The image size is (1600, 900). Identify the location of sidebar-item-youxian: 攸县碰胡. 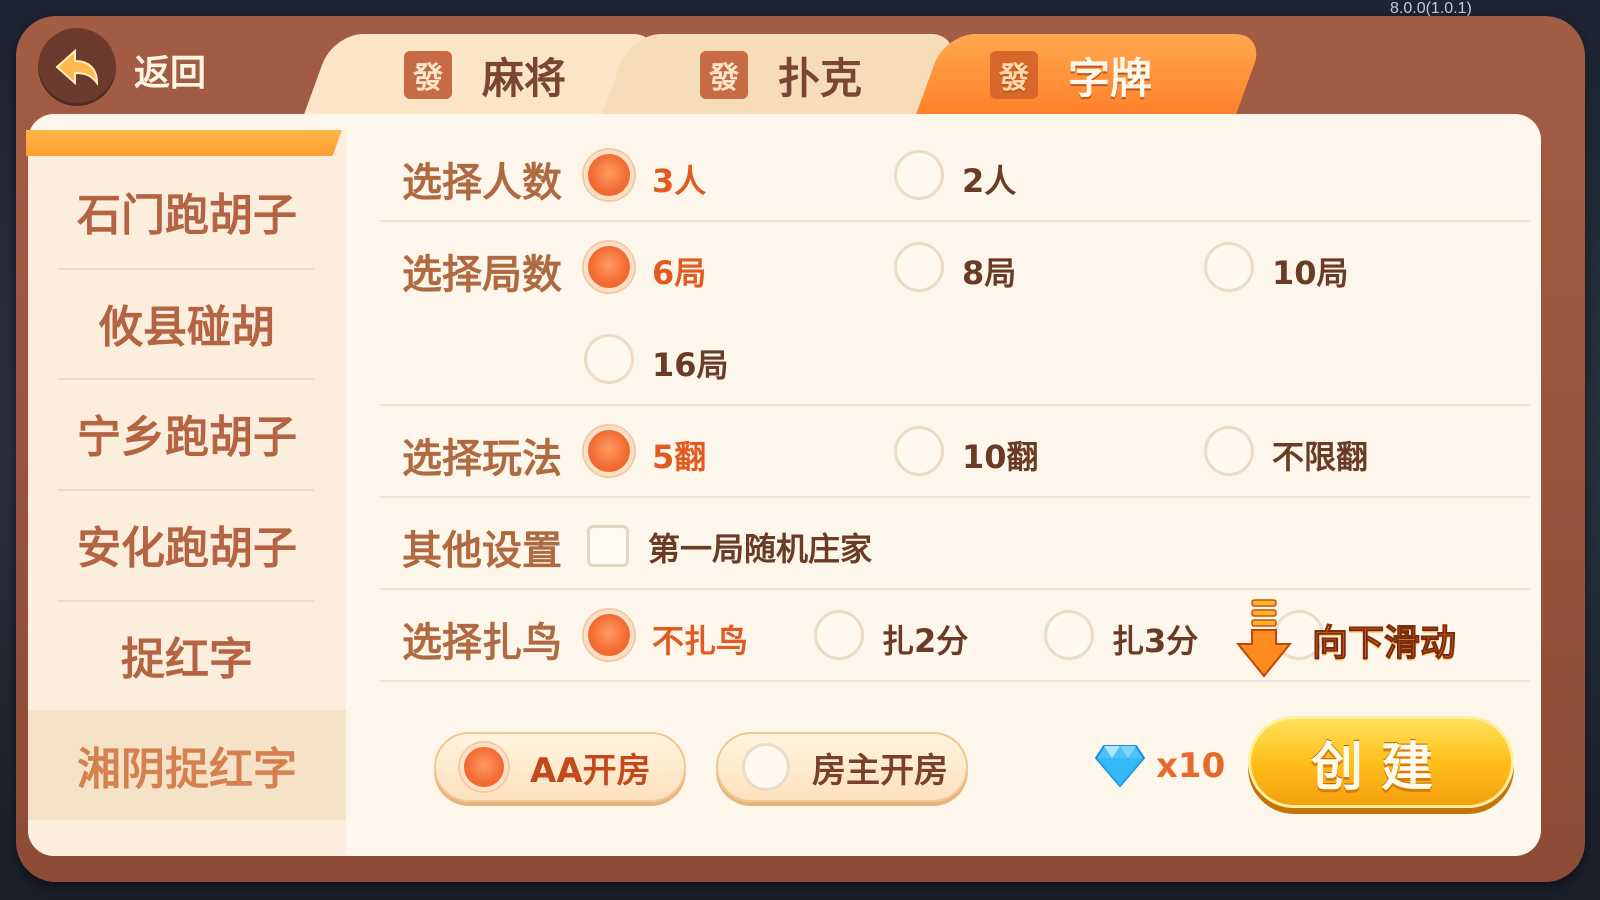
(187, 323).